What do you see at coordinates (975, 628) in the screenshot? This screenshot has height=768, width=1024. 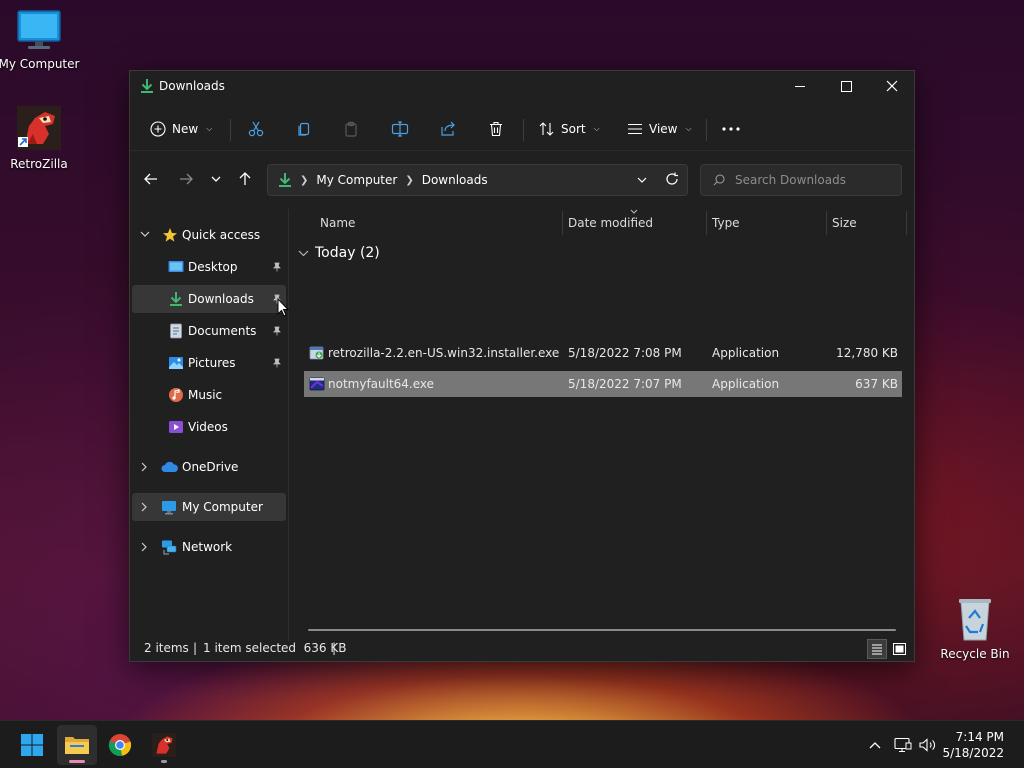 I see `desktop-icon-recycle-bin: Recycle Bin` at bounding box center [975, 628].